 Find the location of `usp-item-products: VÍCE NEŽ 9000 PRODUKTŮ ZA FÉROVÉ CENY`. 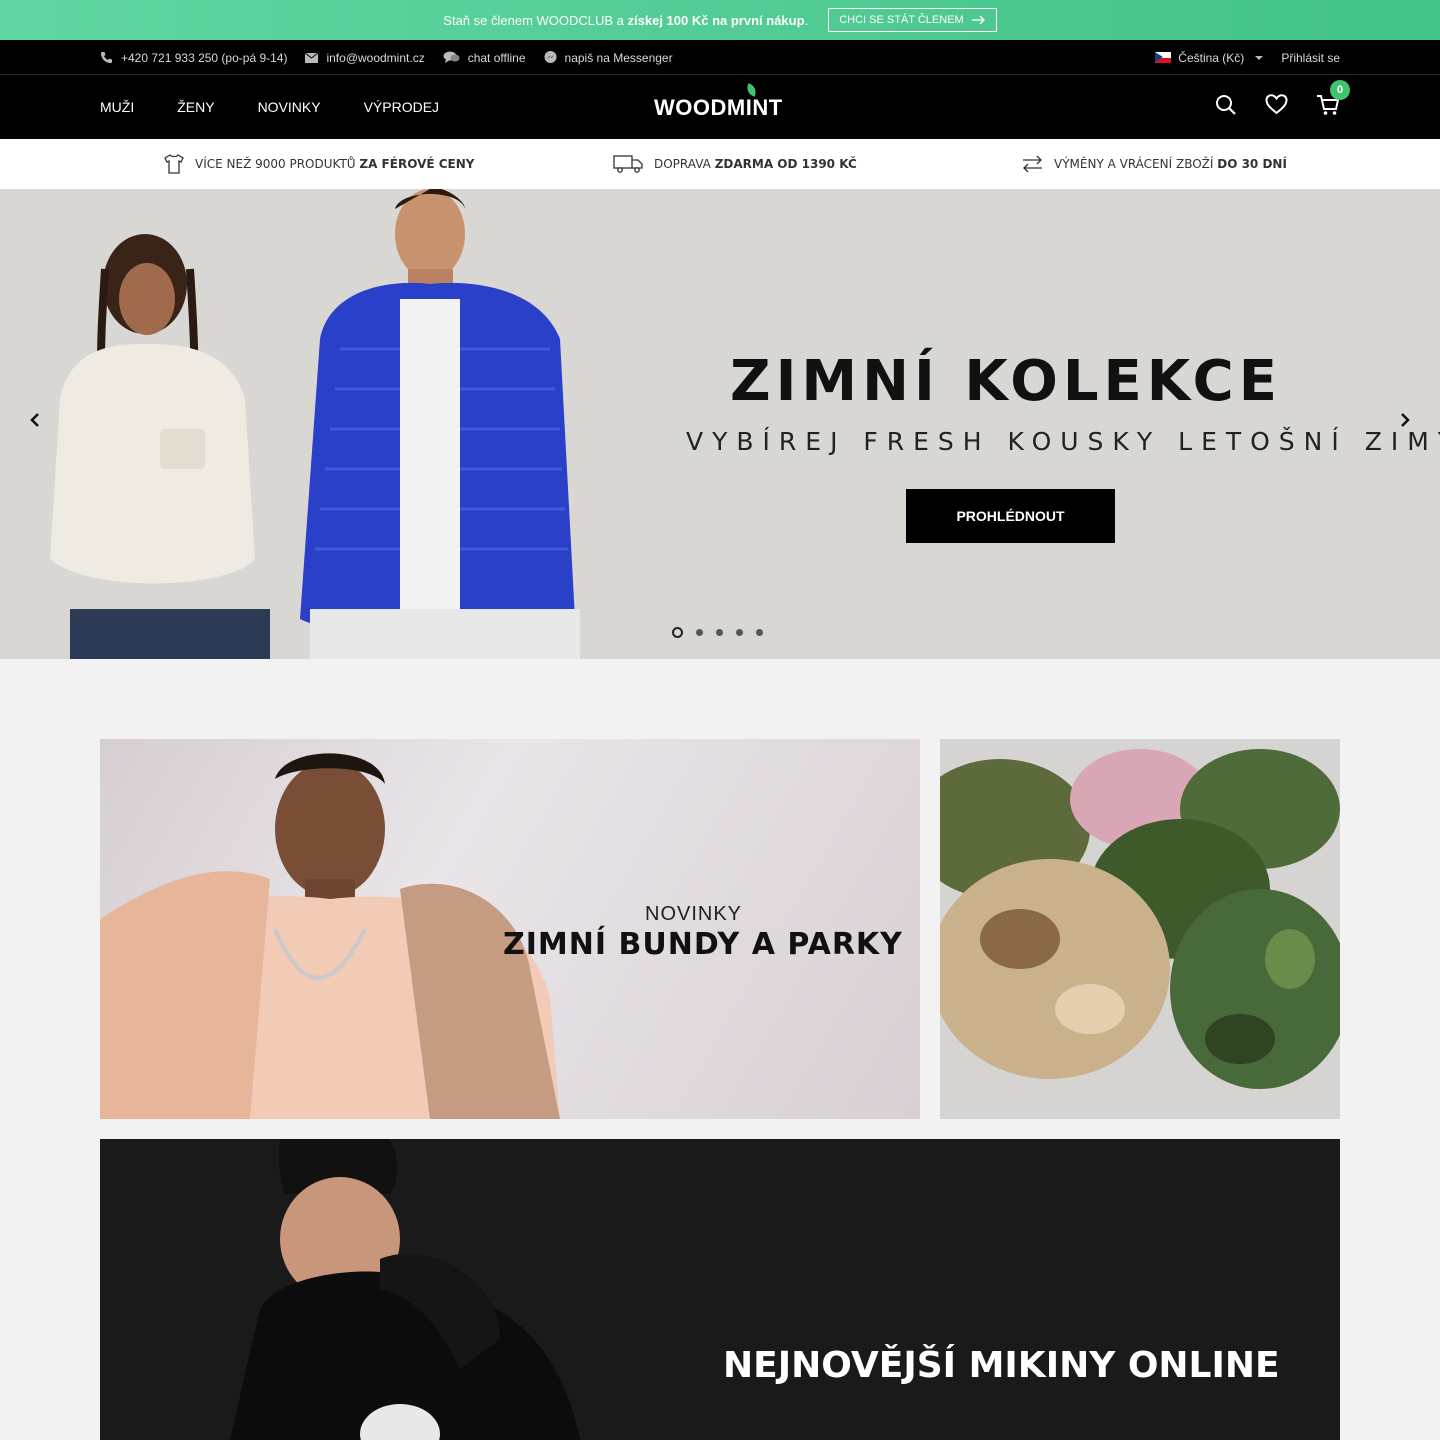

usp-item-products: VÍCE NEŽ 9000 PRODUKTŮ ZA FÉROVÉ CENY is located at coordinates (318, 164).